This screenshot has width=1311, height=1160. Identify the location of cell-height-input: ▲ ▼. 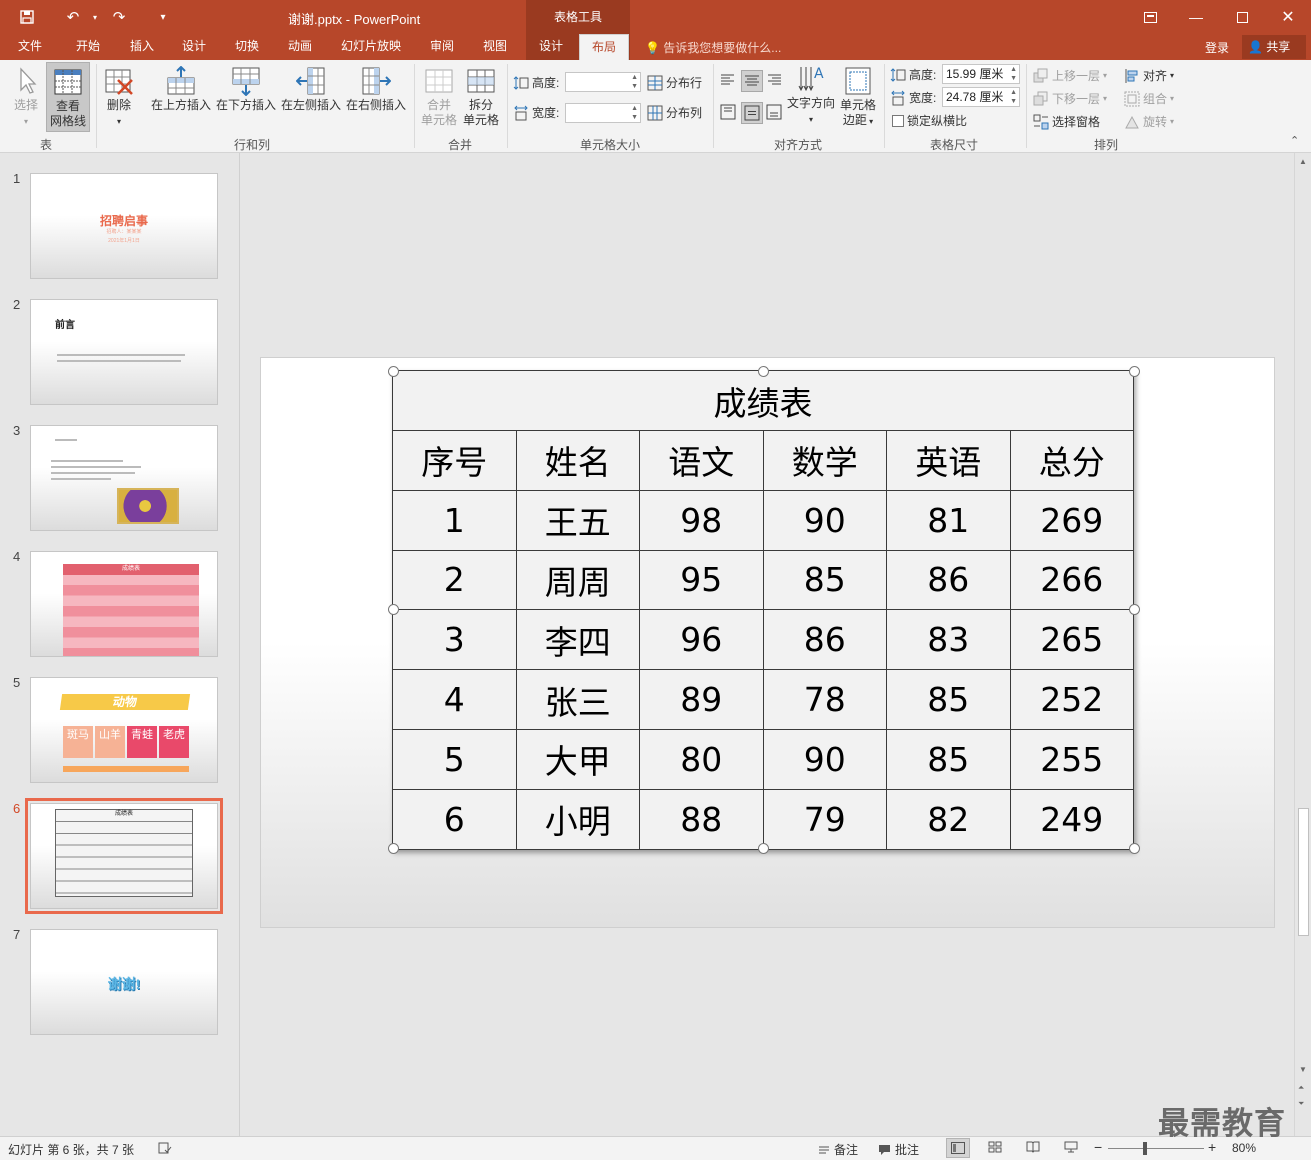
(603, 82).